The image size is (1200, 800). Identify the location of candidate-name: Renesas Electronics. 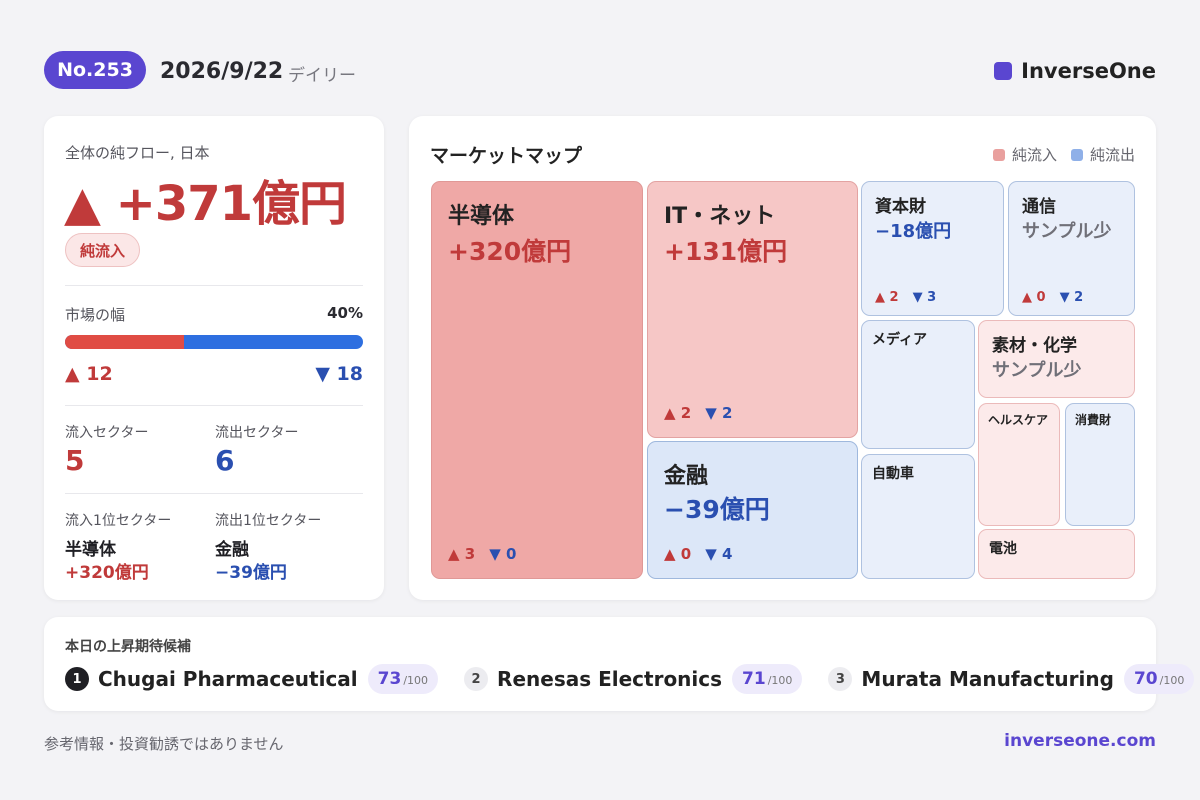
(610, 679).